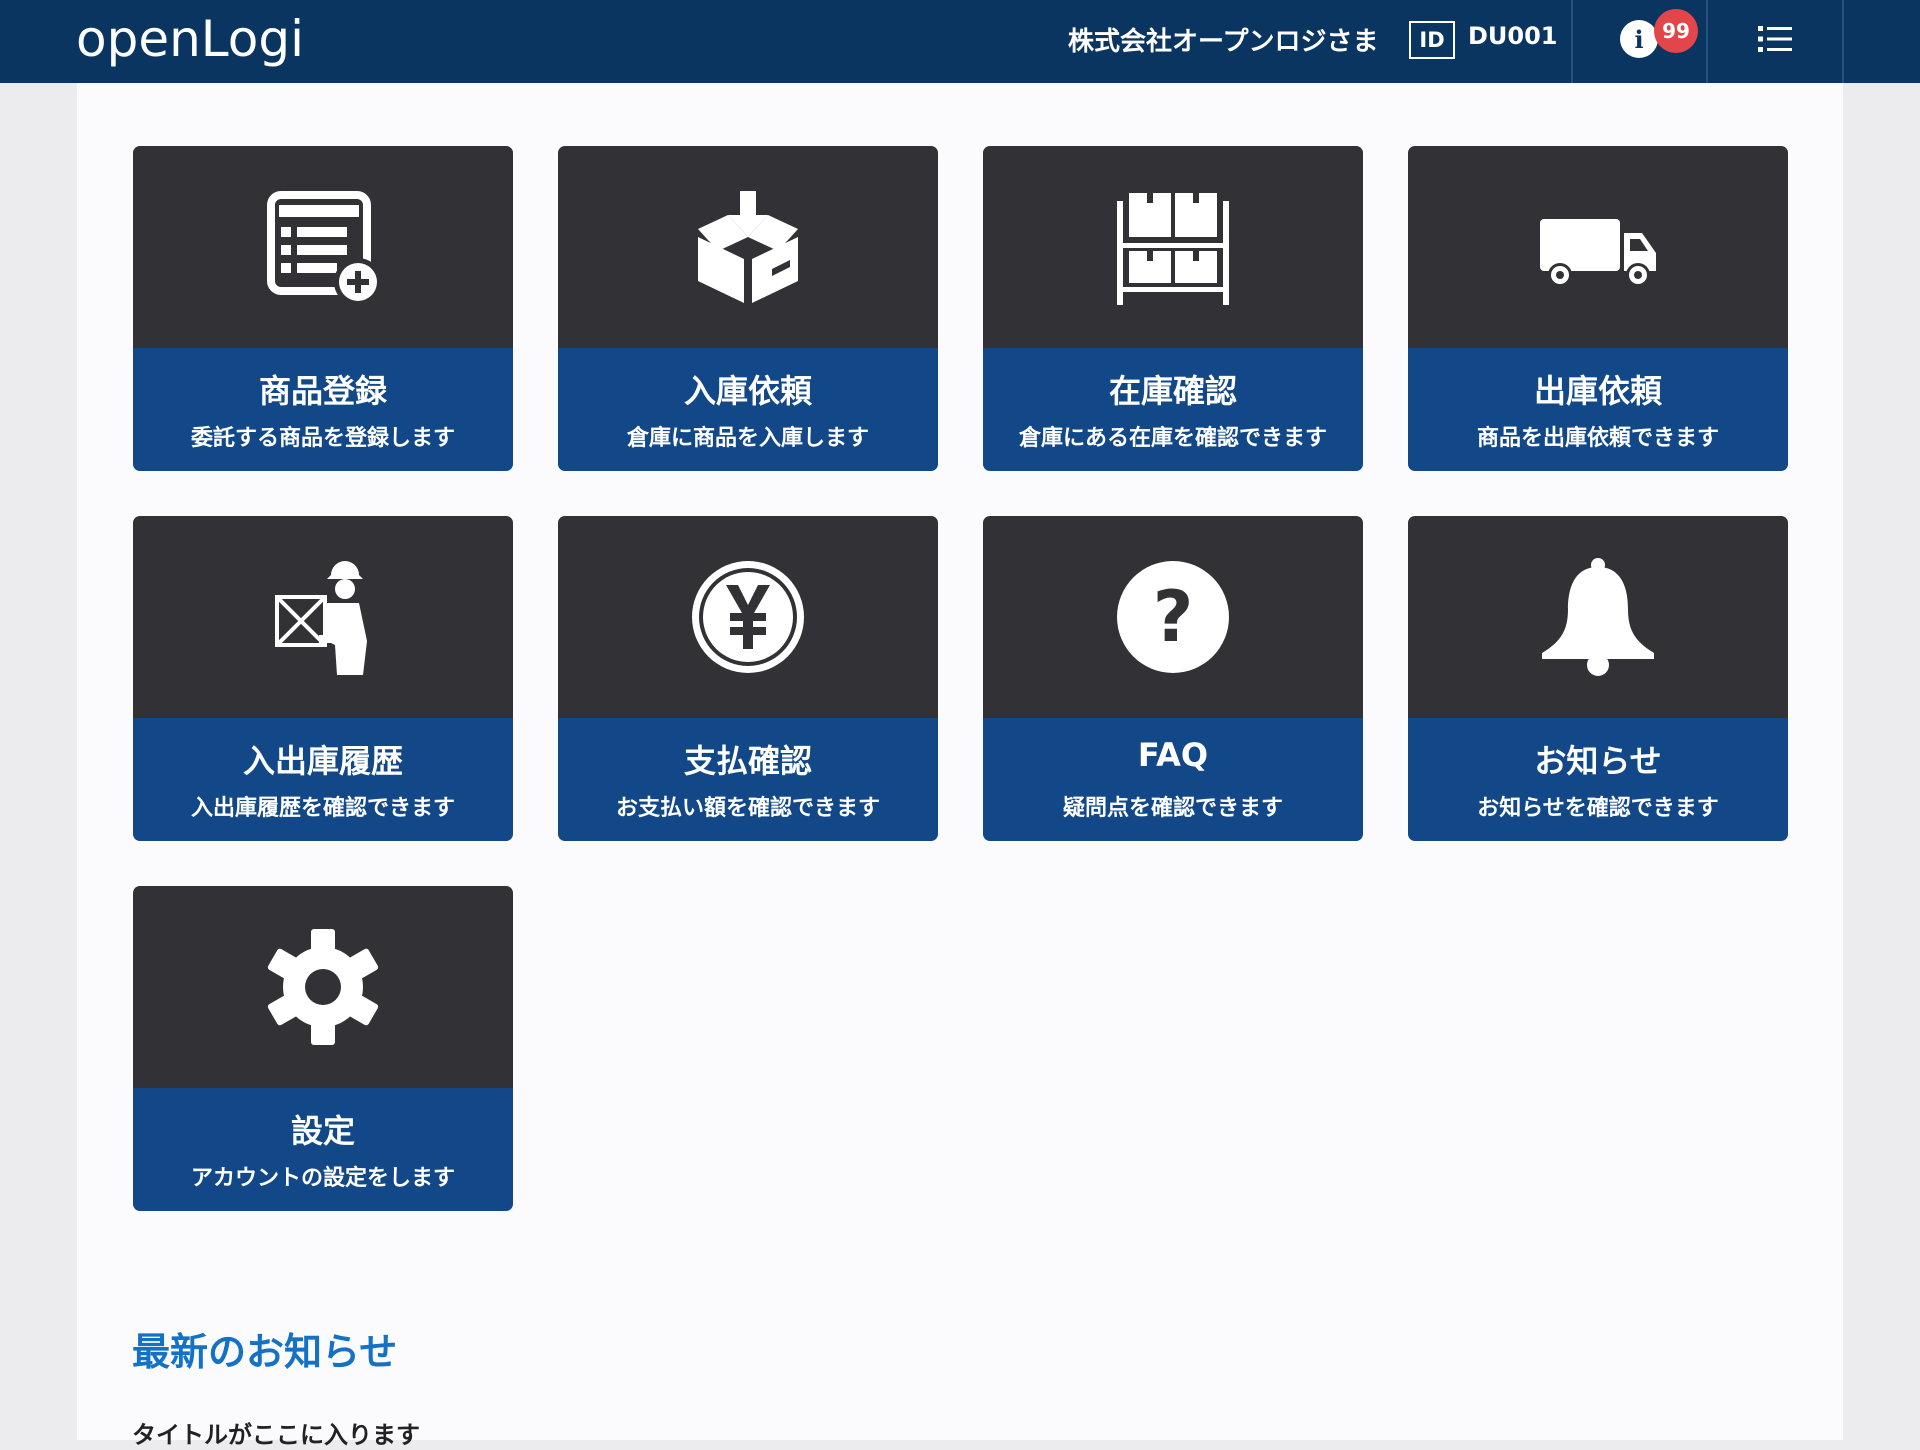 The height and width of the screenshot is (1450, 1920). I want to click on tile-title: 設定, so click(322, 1131).